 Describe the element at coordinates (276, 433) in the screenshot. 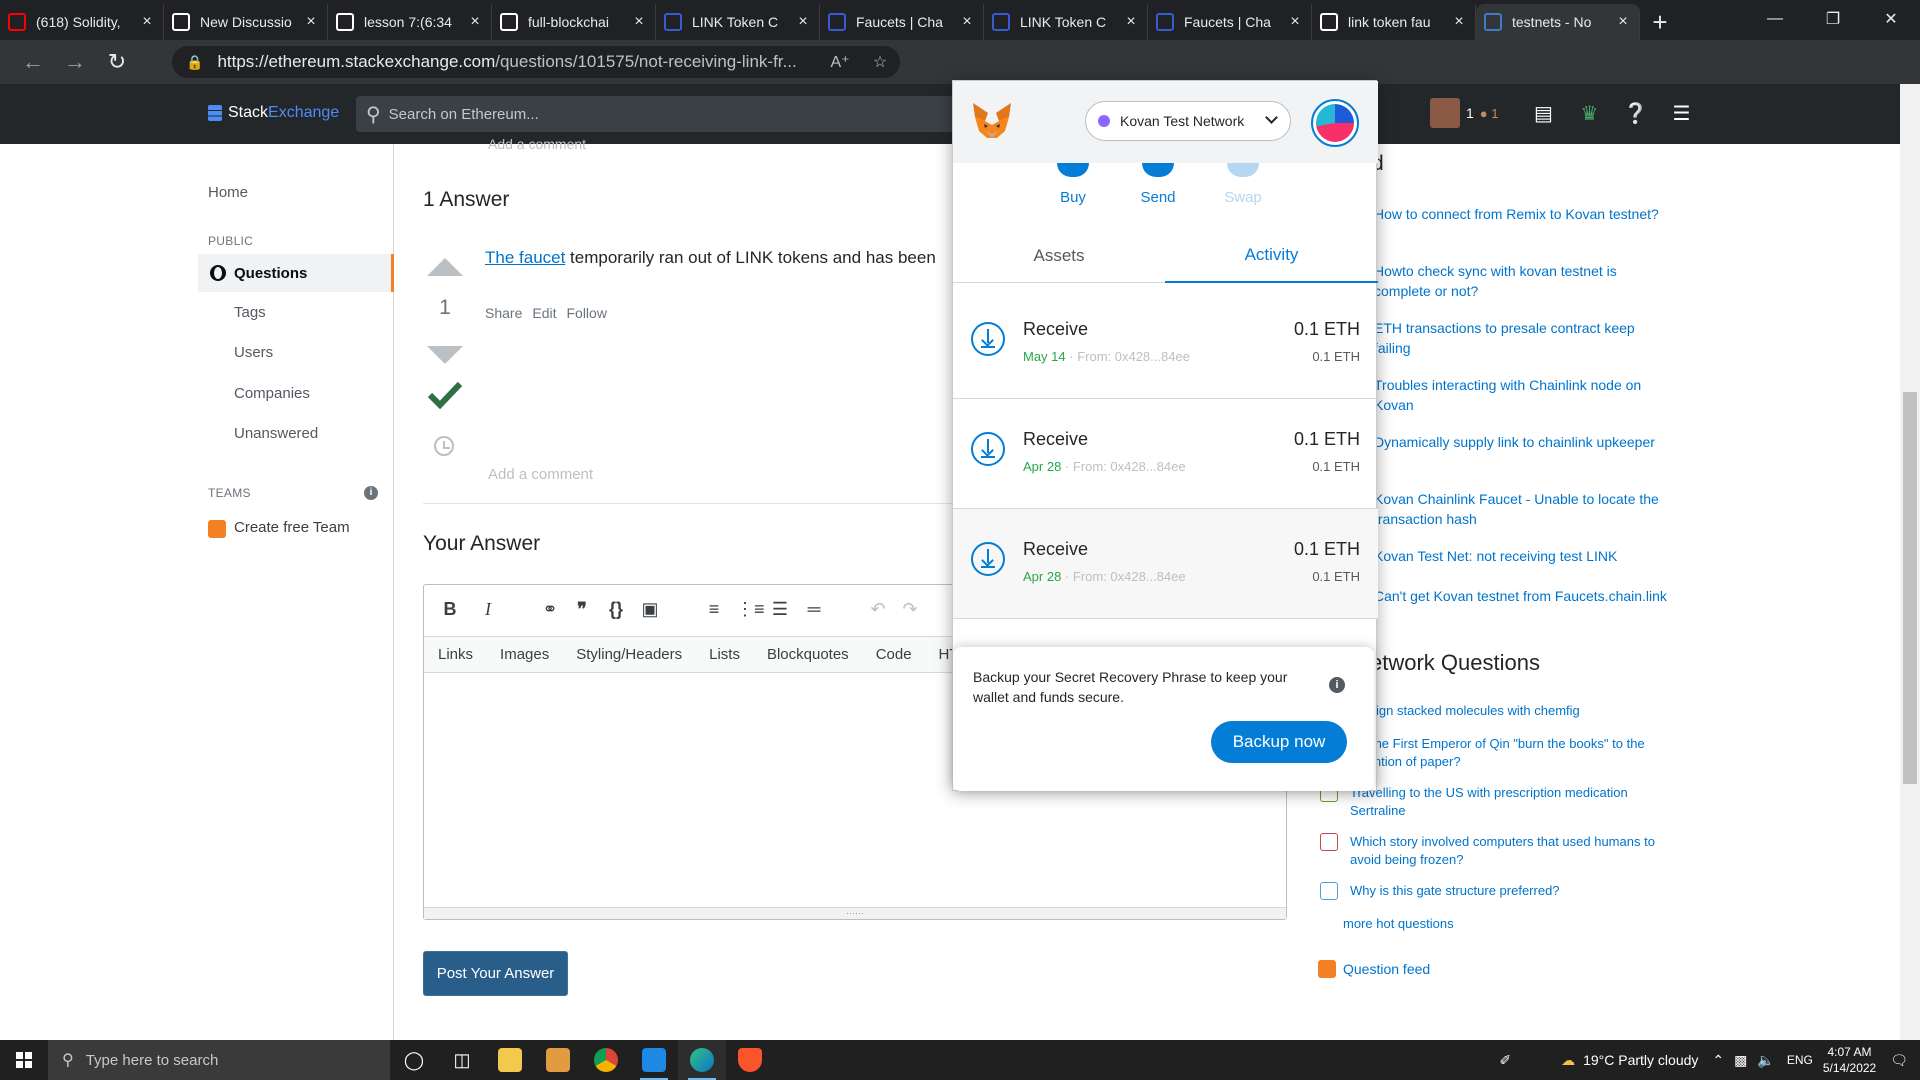

I see `nav-unanswered: Unanswered` at that location.